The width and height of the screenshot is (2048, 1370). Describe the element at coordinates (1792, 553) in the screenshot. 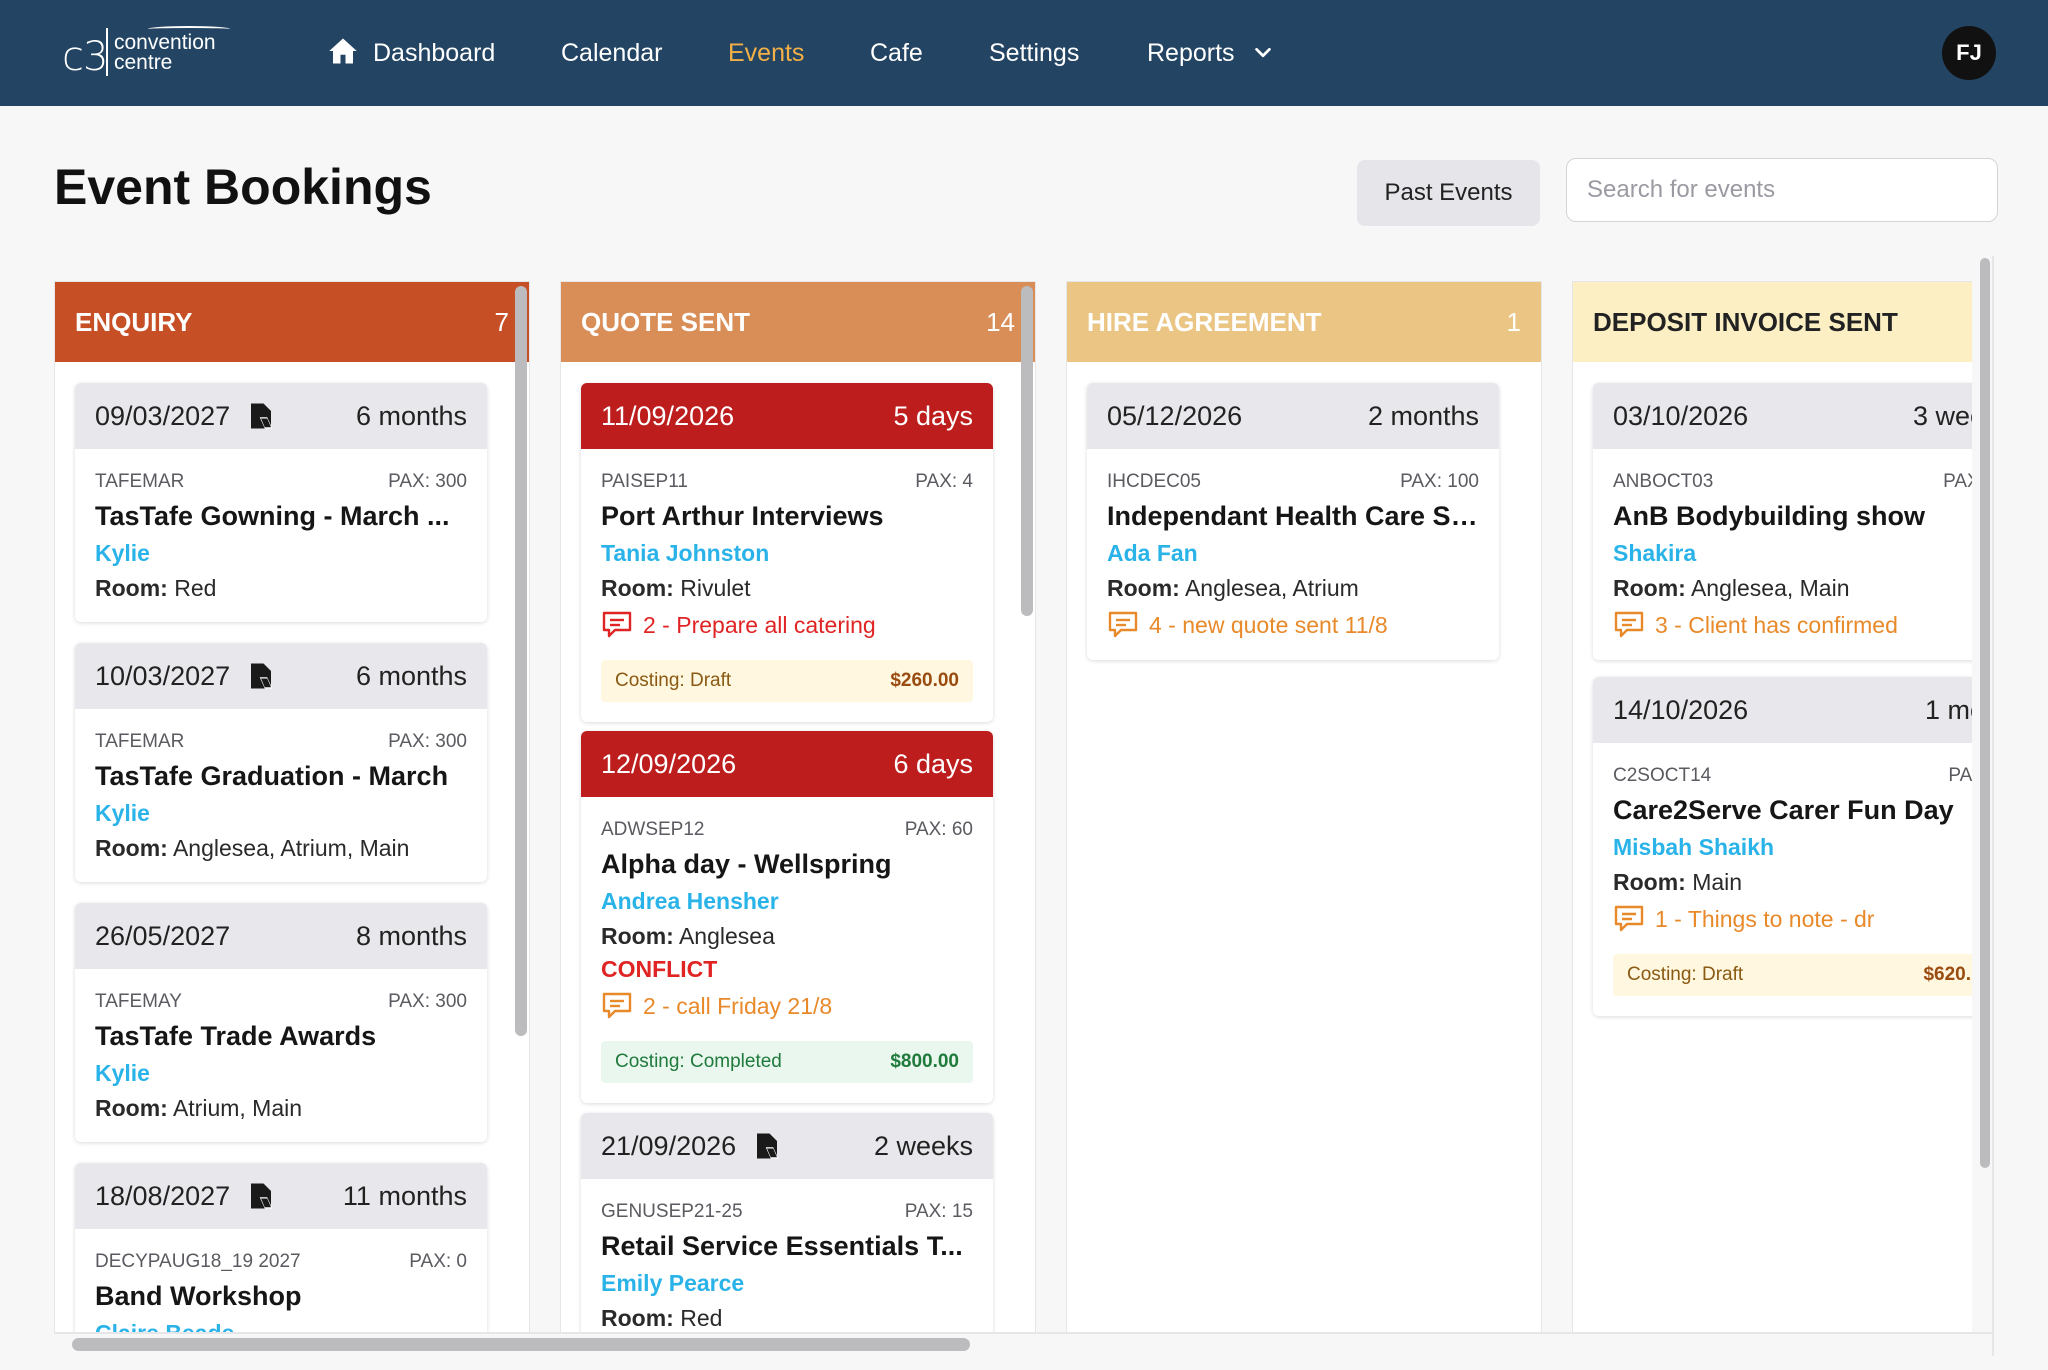

I see `client-link: Shakira` at that location.